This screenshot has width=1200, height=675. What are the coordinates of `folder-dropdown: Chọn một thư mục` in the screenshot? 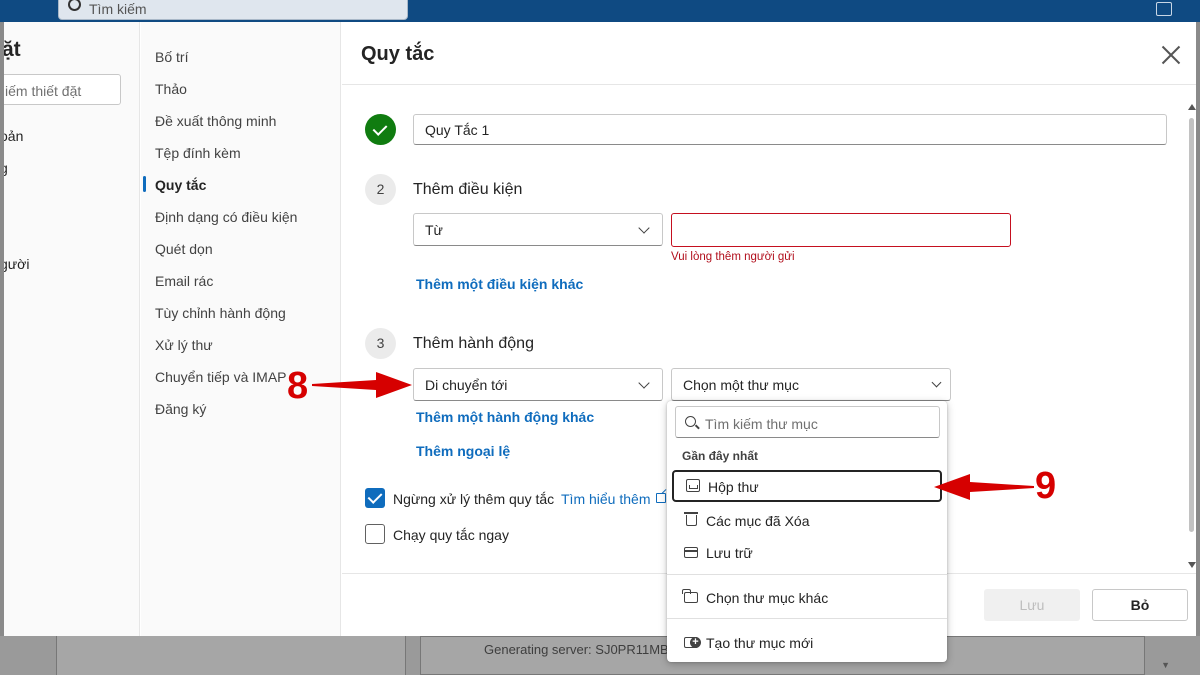 It's located at (811, 384).